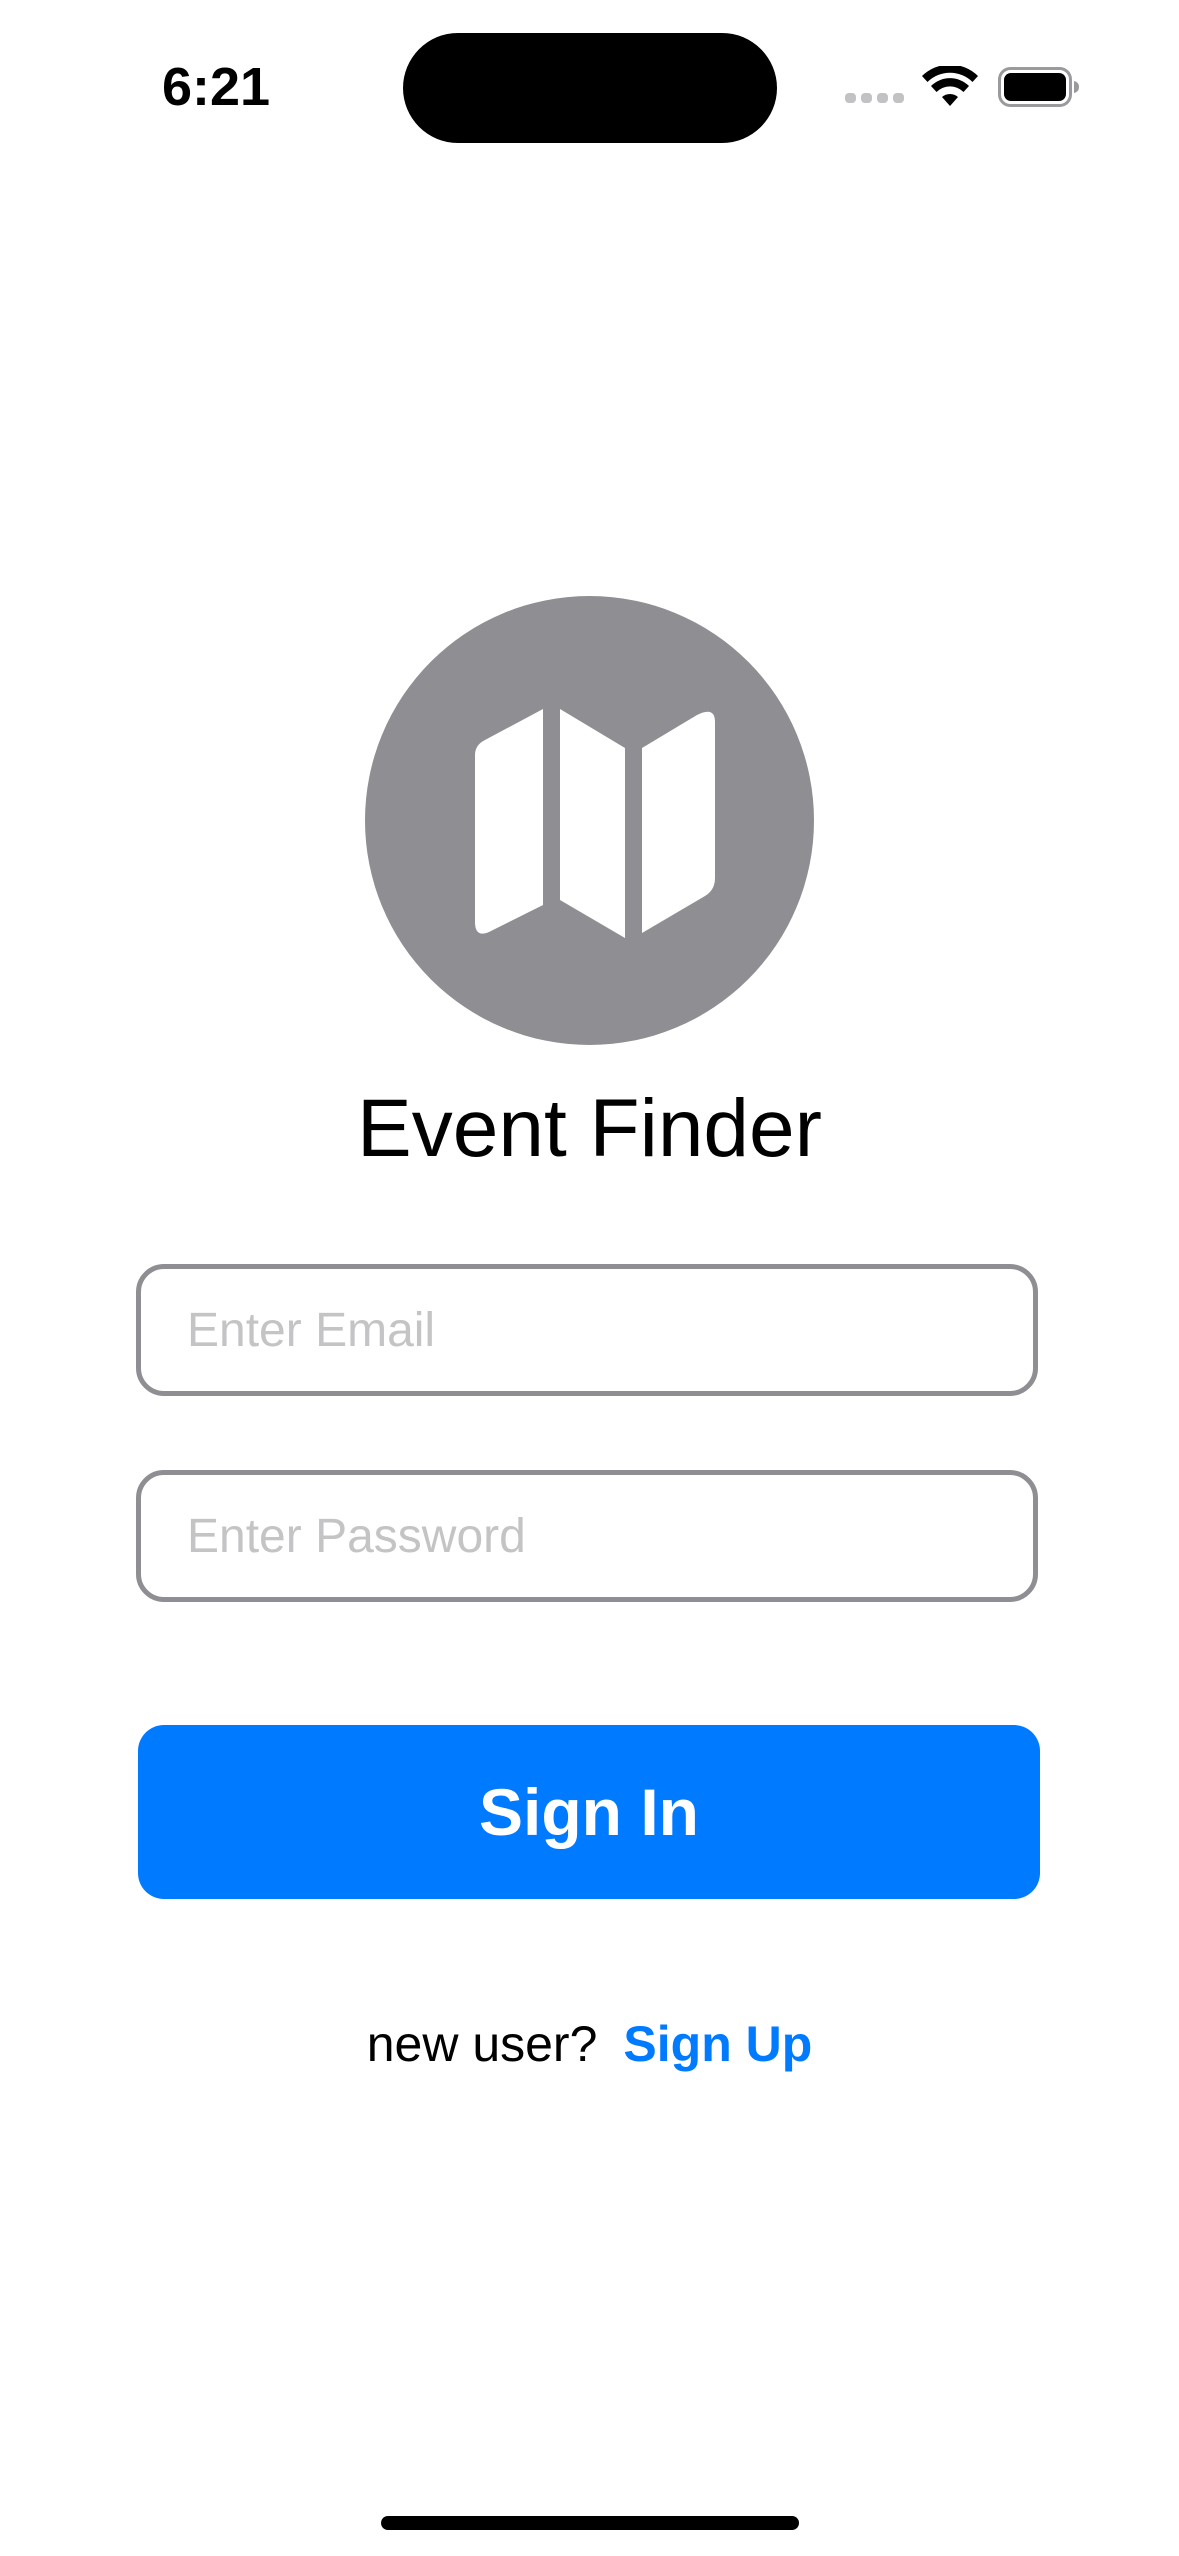  Describe the element at coordinates (950, 86) in the screenshot. I see `wifi-icon` at that location.